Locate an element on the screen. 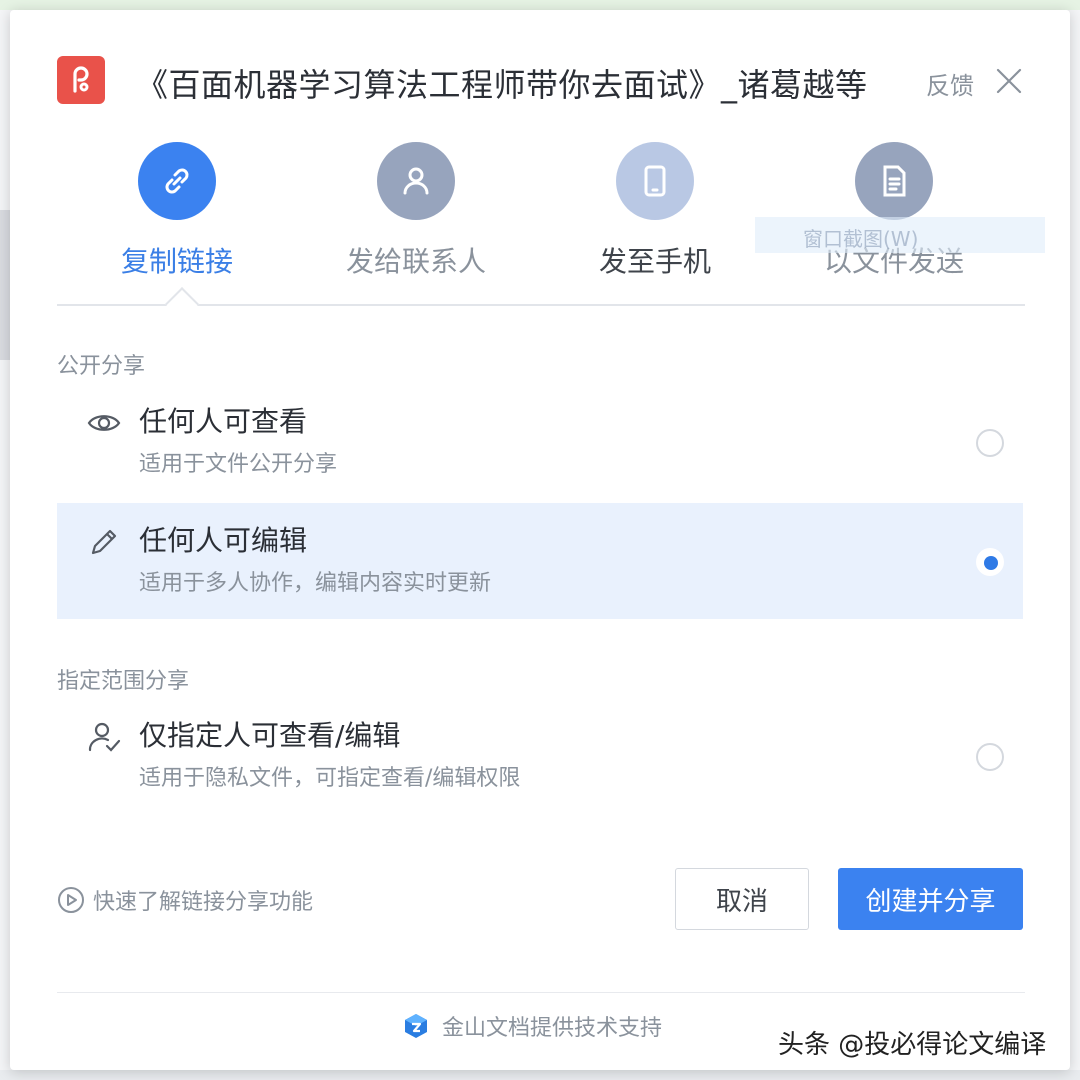  option-description: 适用于文件公开分享 is located at coordinates (238, 464).